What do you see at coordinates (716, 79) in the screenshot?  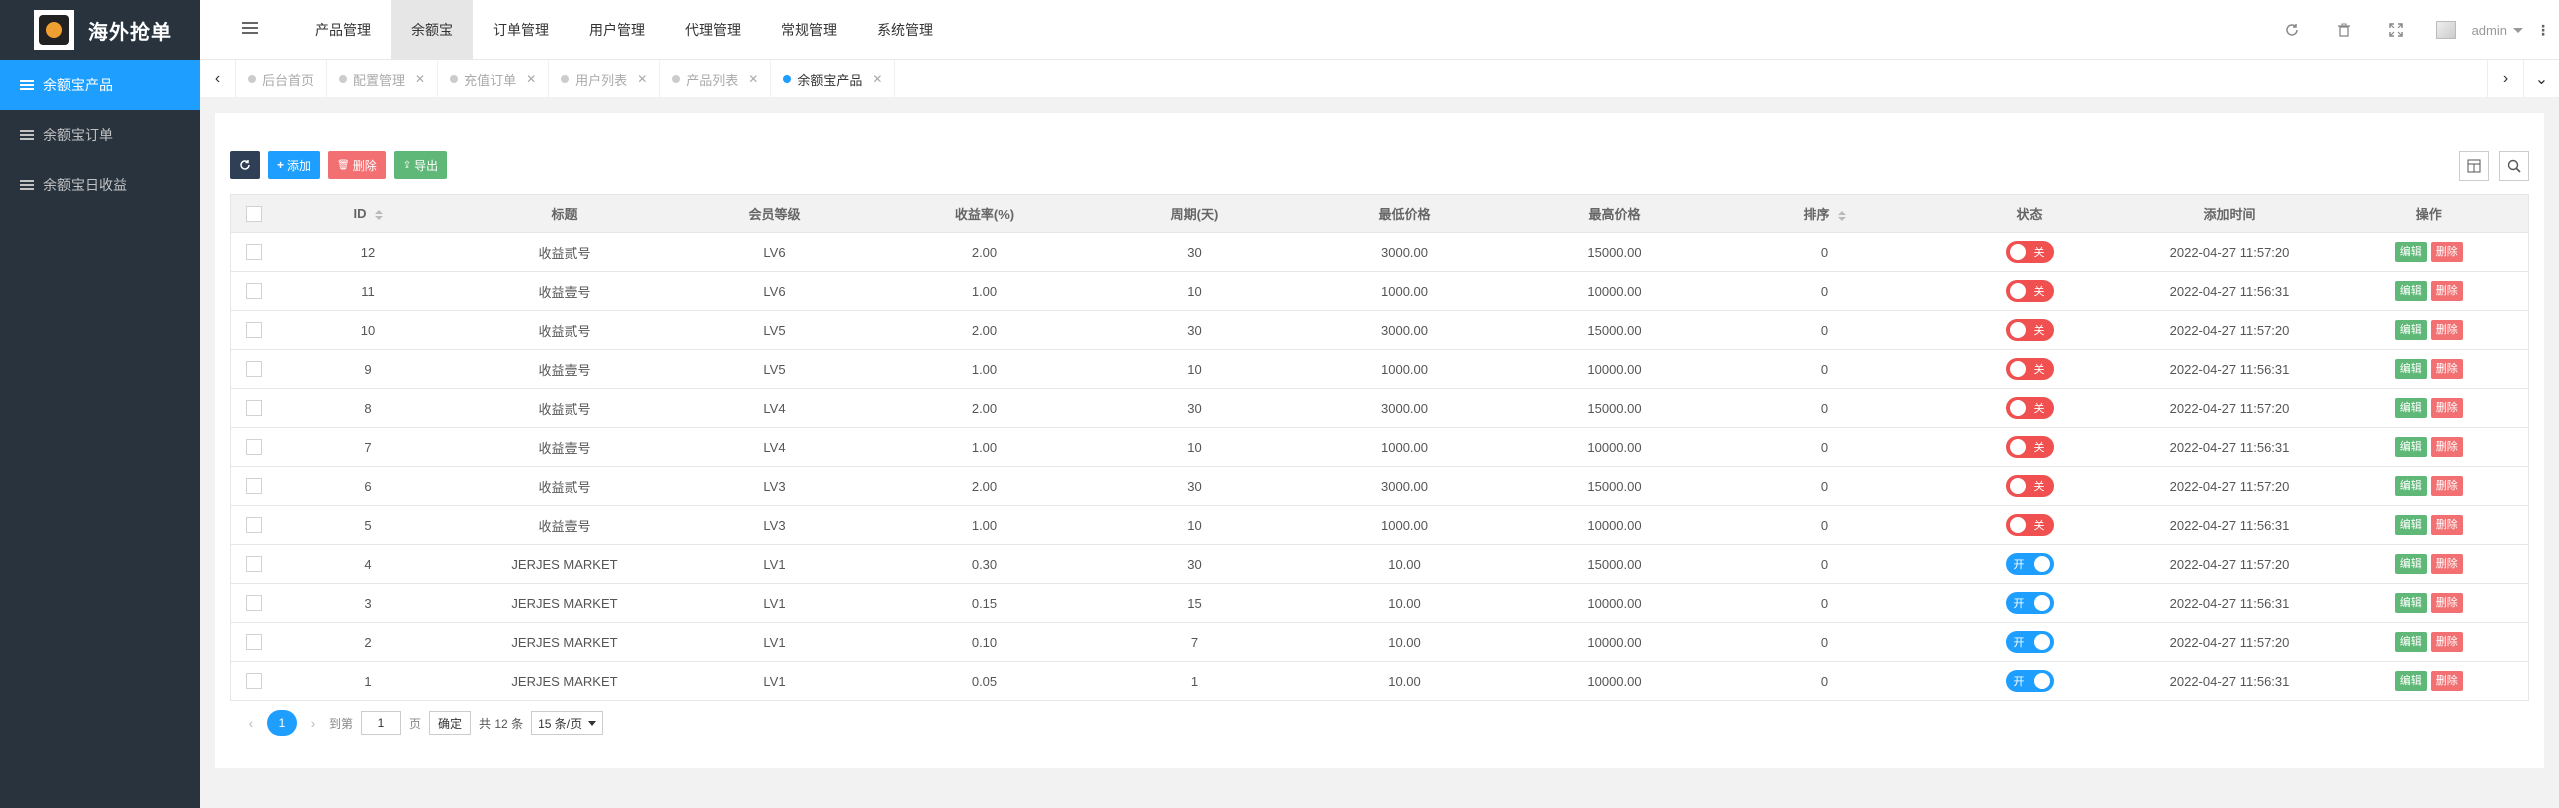 I see `tab-4: 产品列表 ✕` at bounding box center [716, 79].